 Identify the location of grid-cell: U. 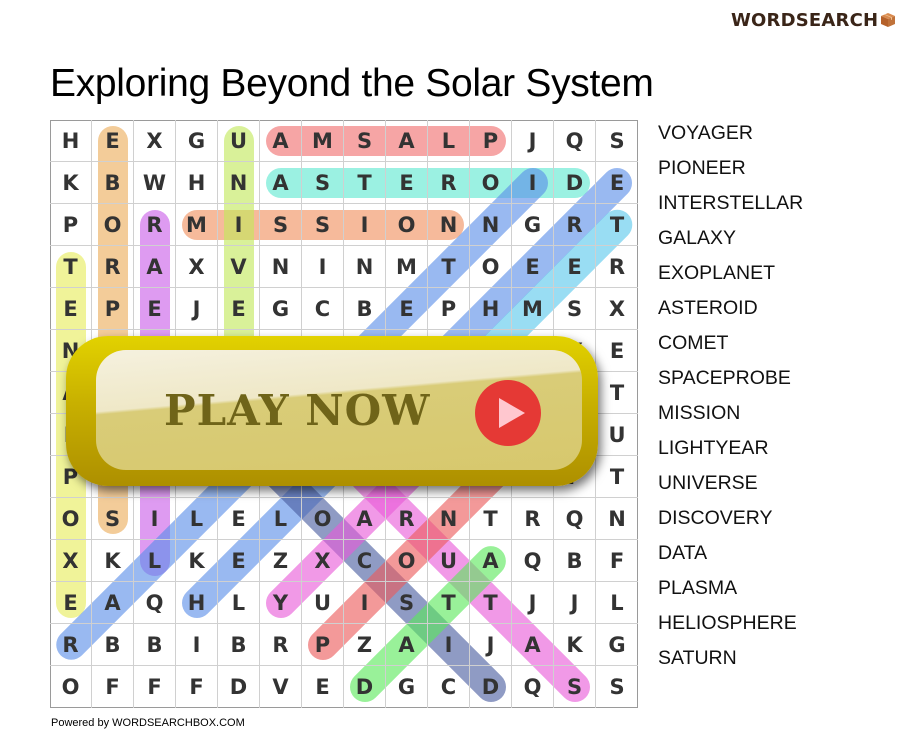
(323, 603).